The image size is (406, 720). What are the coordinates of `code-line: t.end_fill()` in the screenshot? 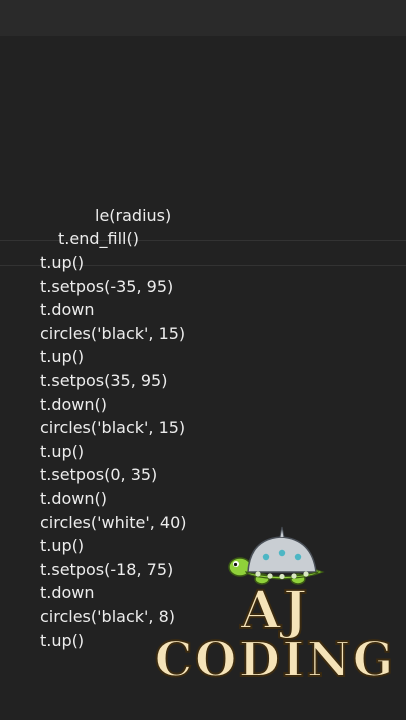 It's located at (98, 238).